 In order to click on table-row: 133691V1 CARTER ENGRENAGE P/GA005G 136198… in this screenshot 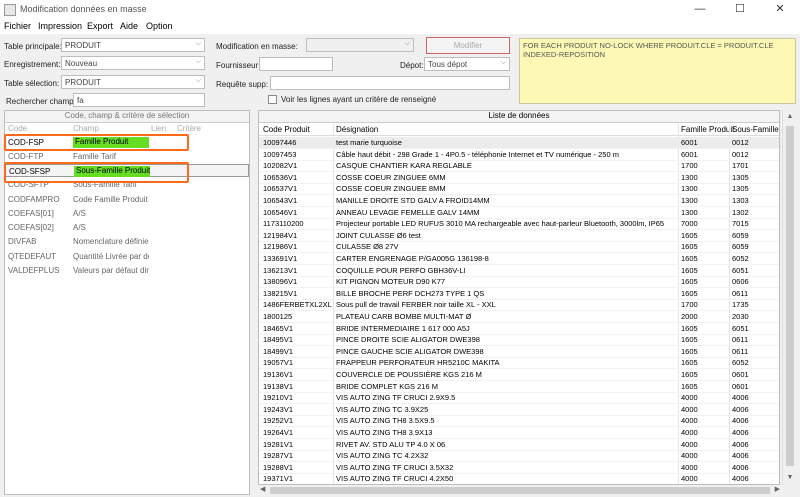, I will do `click(519, 259)`.